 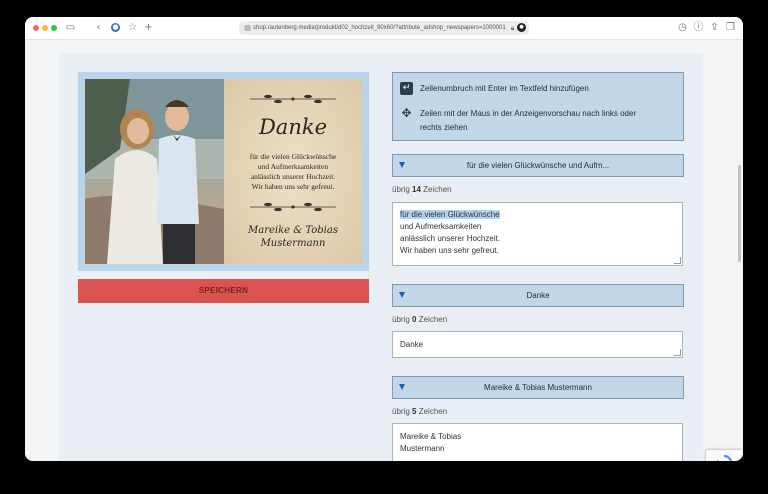 I want to click on preview-message-line: und Aufmerksamkeiten, so click(x=293, y=166).